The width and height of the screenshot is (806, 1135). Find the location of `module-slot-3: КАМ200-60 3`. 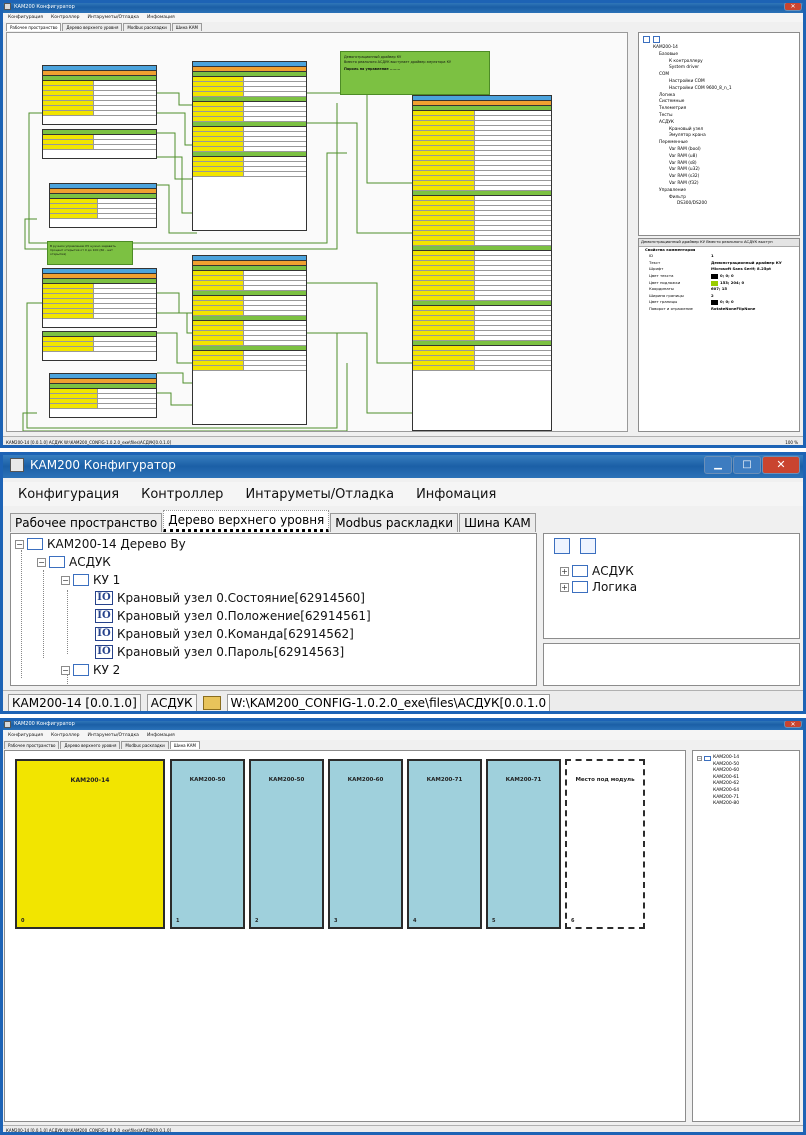

module-slot-3: КАМ200-60 3 is located at coordinates (365, 844).